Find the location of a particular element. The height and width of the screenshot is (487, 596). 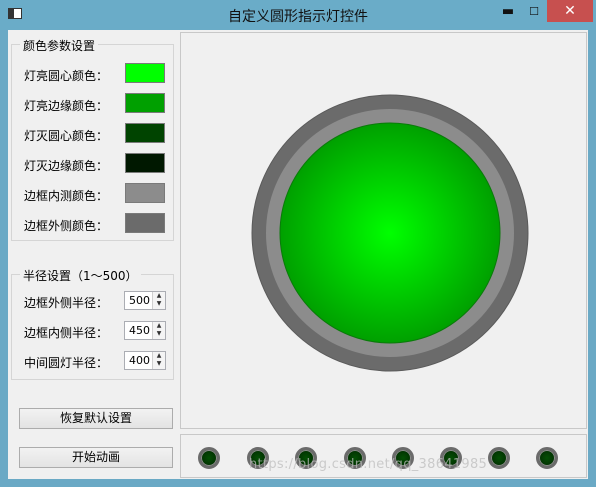

border-inner-color-swatch is located at coordinates (145, 193).